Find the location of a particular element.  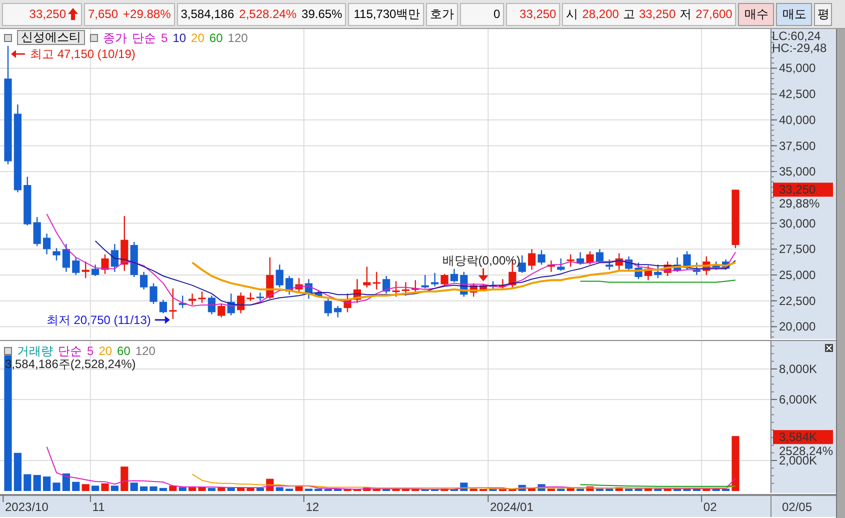

sell-button: 매도 is located at coordinates (794, 14).